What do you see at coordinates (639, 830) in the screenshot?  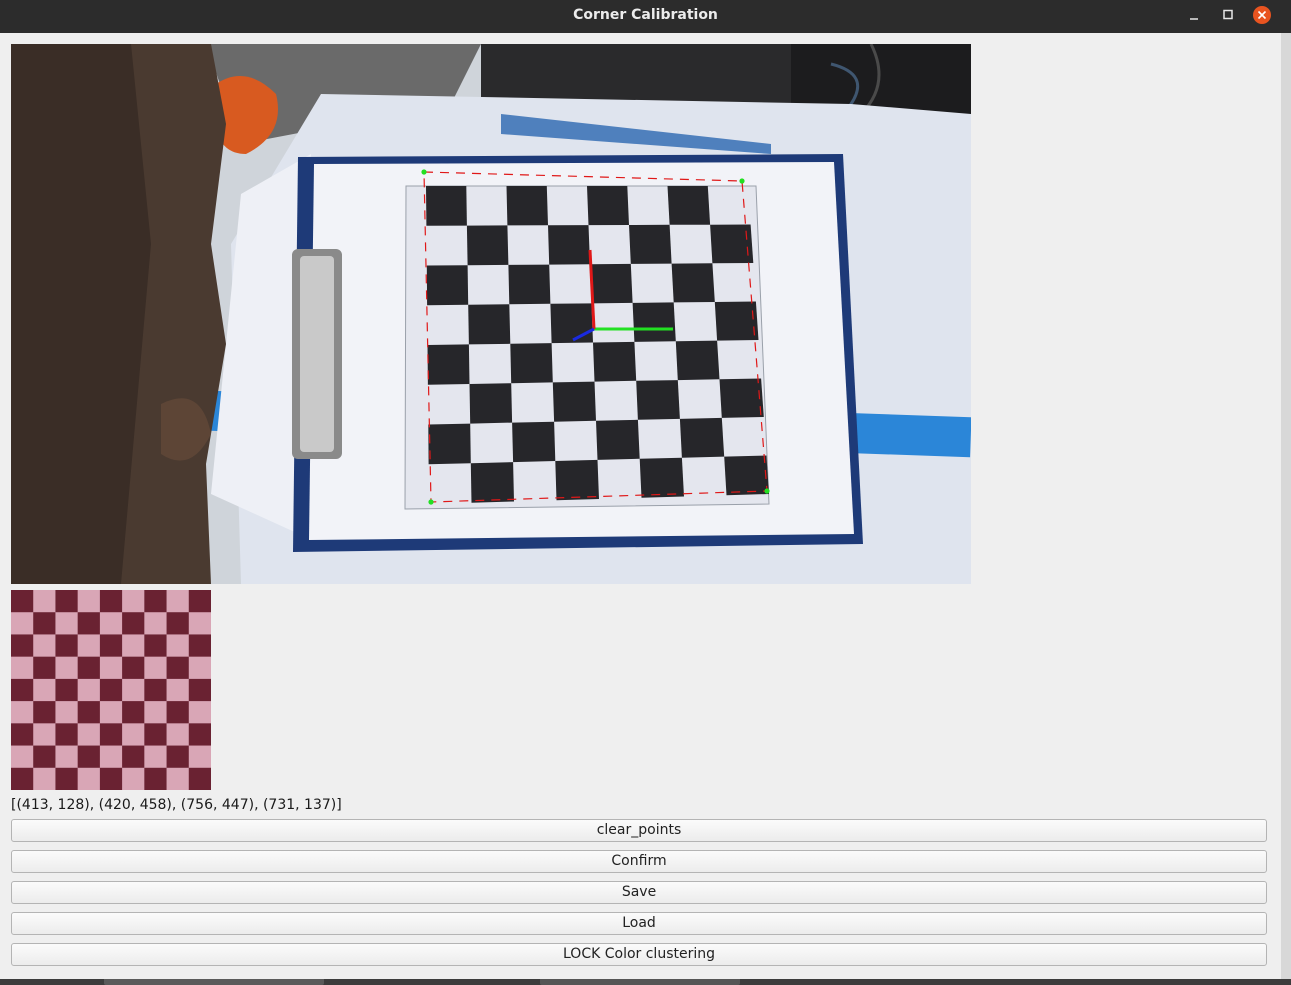 I see `clear-points-button: clear_points` at bounding box center [639, 830].